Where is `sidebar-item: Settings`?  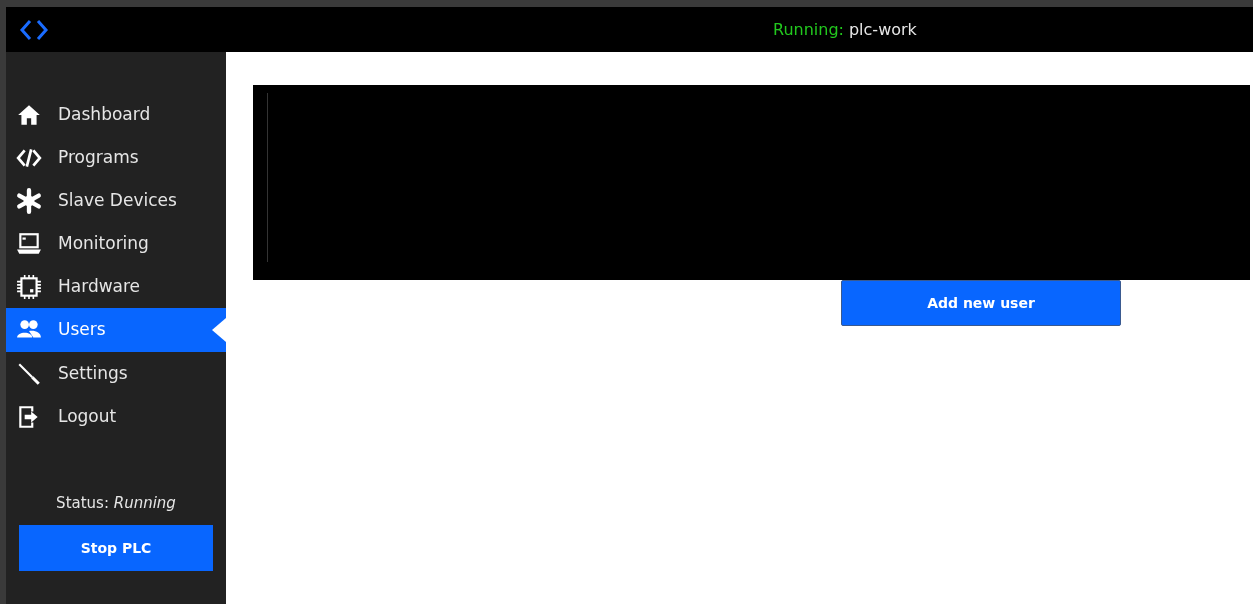
sidebar-item: Settings is located at coordinates (116, 373).